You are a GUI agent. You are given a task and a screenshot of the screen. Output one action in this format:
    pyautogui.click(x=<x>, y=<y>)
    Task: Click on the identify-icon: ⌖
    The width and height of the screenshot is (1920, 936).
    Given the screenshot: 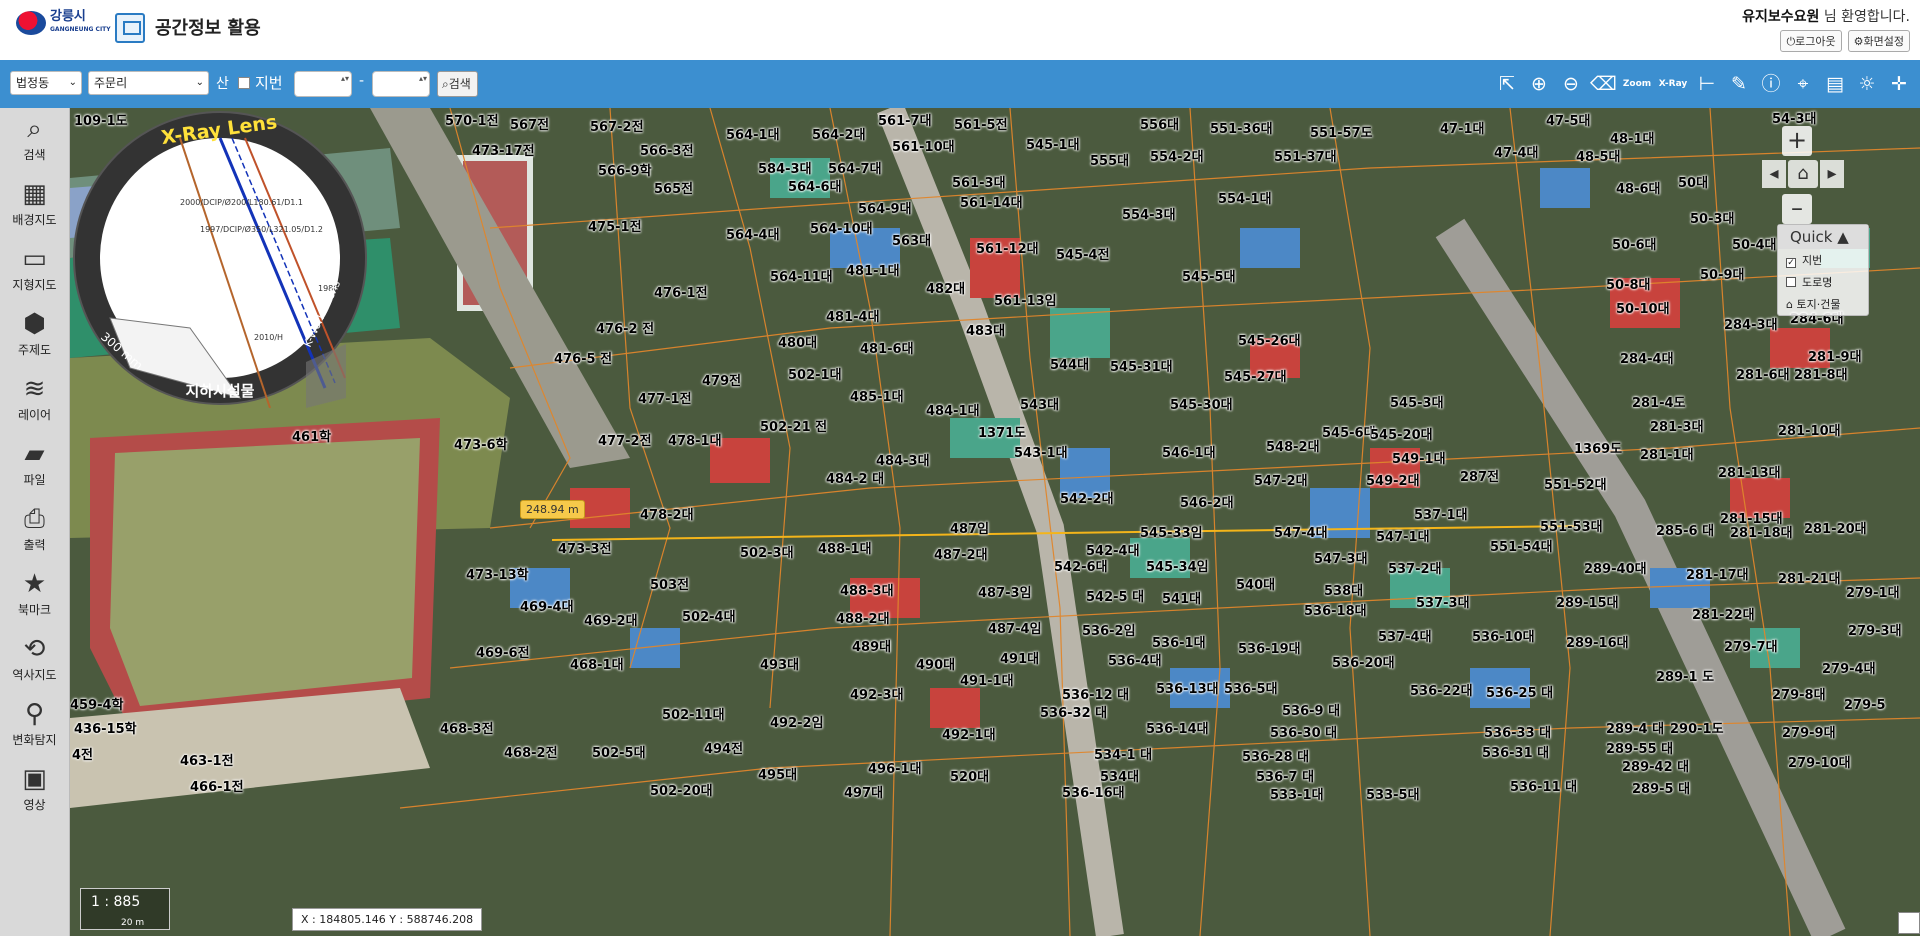 What is the action you would take?
    pyautogui.click(x=1803, y=84)
    